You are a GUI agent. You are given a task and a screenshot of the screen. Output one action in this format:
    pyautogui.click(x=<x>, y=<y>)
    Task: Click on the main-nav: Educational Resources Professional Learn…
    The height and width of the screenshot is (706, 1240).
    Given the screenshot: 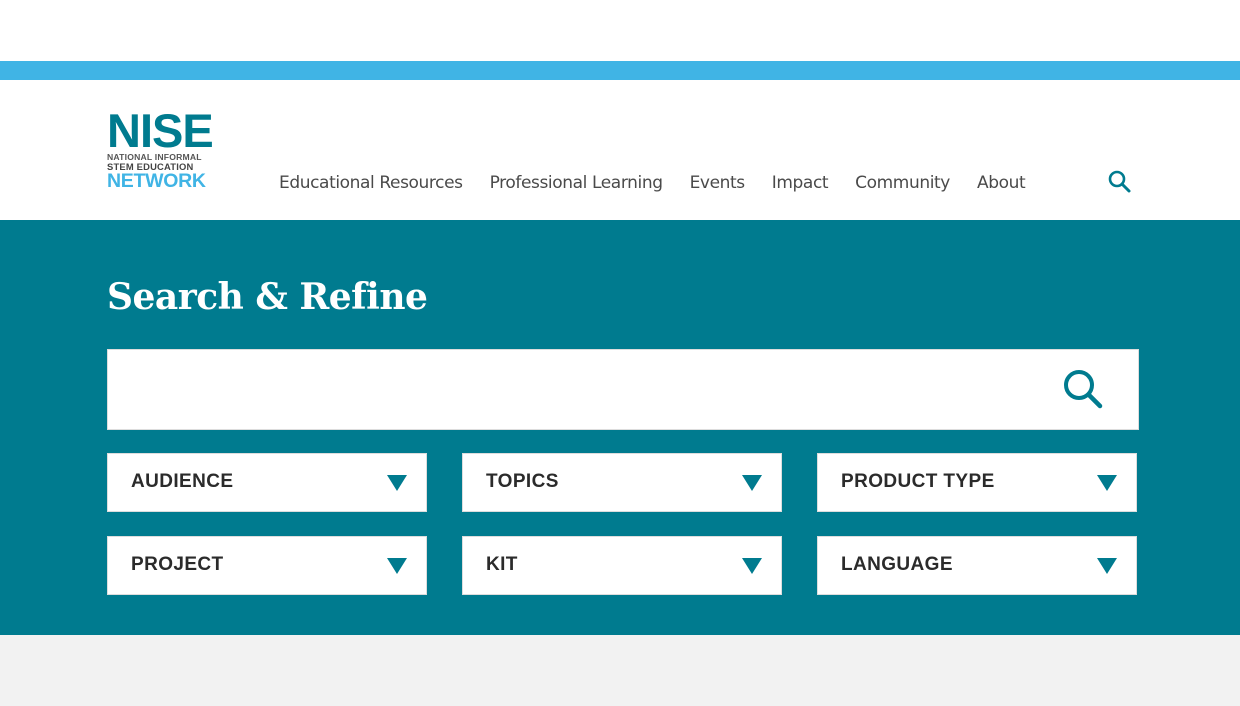 What is the action you would take?
    pyautogui.click(x=665, y=183)
    